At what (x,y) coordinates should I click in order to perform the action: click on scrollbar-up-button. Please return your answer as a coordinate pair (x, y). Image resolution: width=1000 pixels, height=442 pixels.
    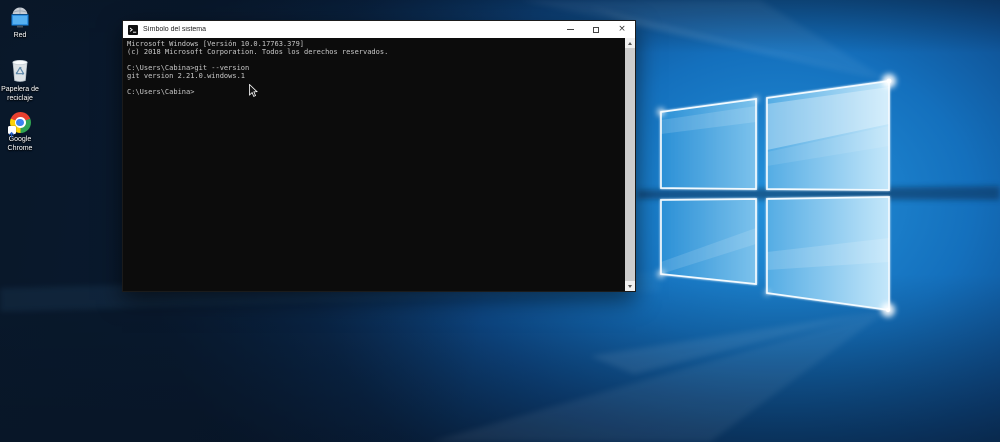
    Looking at the image, I should click on (630, 43).